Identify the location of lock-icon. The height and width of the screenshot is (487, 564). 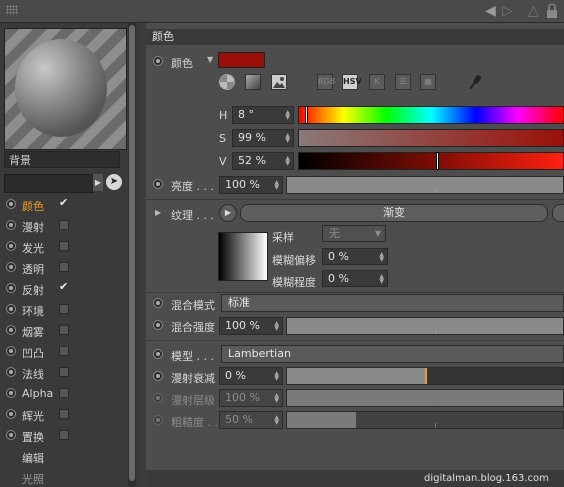
(552, 10).